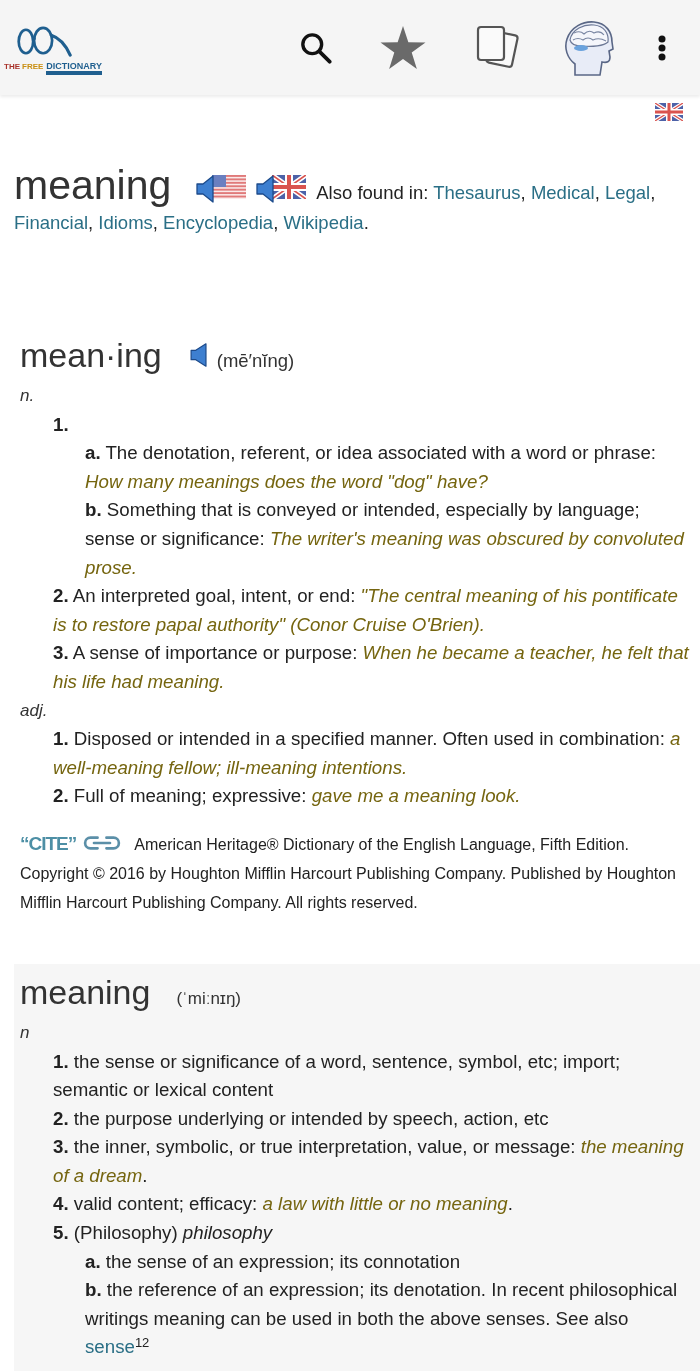 The image size is (700, 1371). Describe the element at coordinates (110, 1347) in the screenshot. I see `cross-reference-link: sense` at that location.